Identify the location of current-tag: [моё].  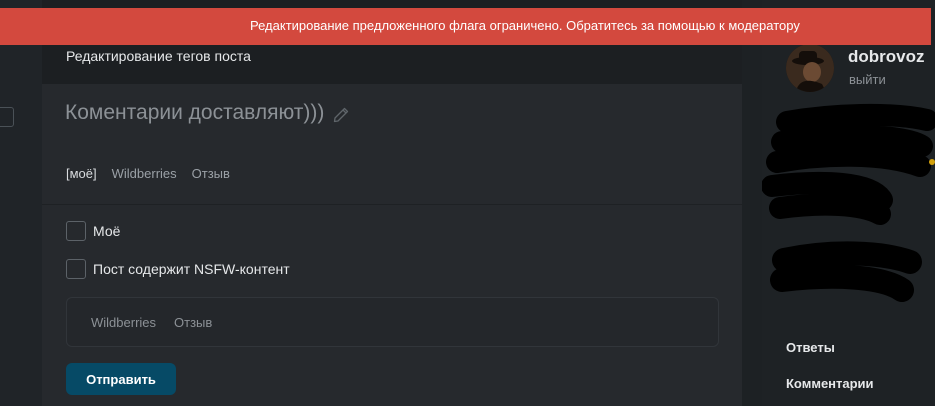
(81, 173).